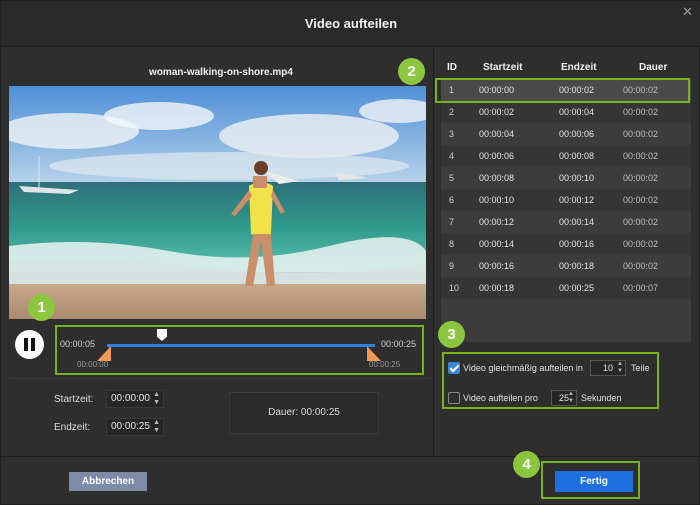  I want to click on row-end: 00:00:16, so click(577, 244).